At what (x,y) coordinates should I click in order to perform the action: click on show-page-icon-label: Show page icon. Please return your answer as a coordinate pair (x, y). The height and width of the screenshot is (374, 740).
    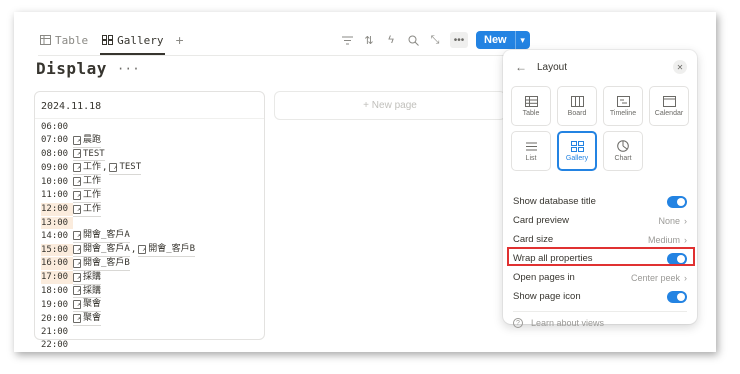
    Looking at the image, I should click on (547, 296).